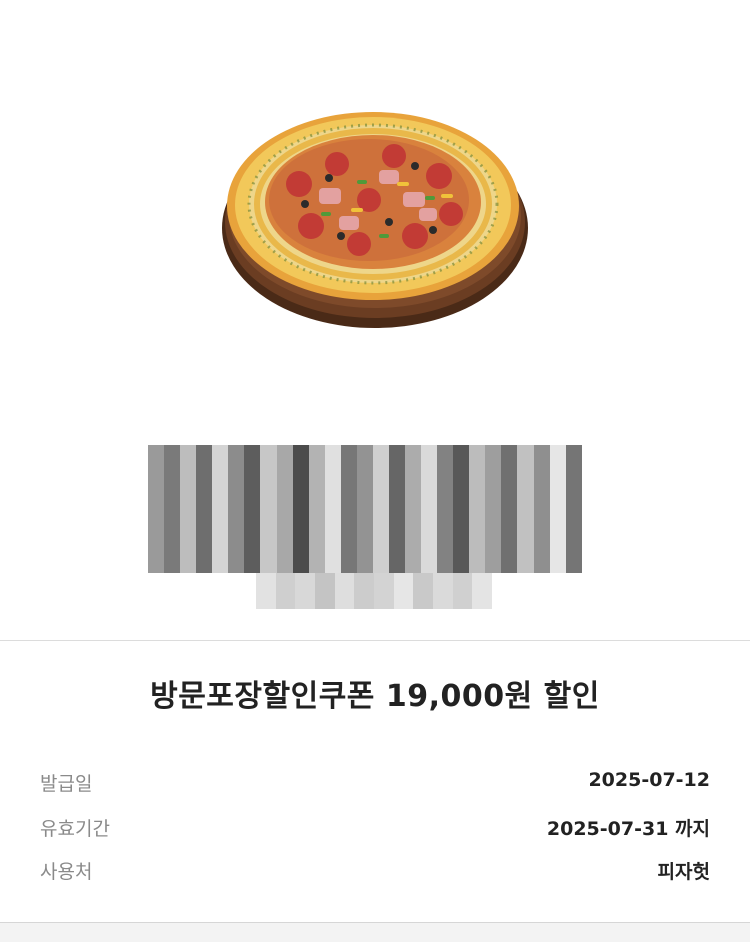 The height and width of the screenshot is (942, 750). Describe the element at coordinates (375, 786) in the screenshot. I see `info-row-issue-date: 발급일 2025-07-12` at that location.